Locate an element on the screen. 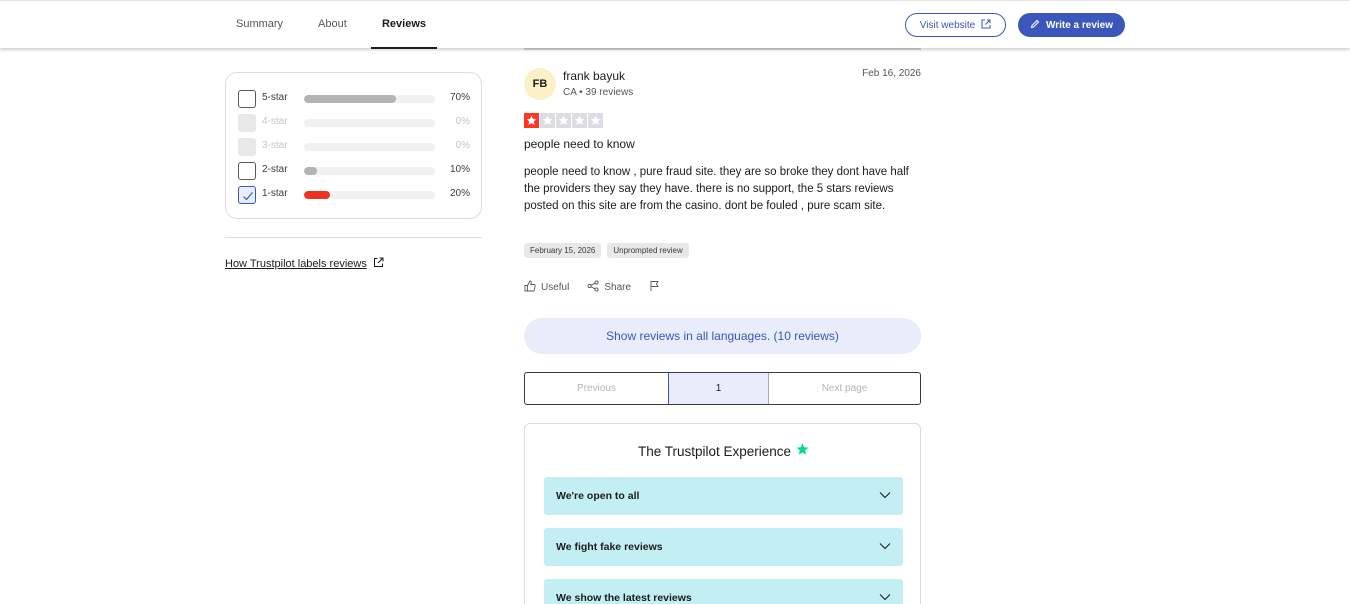 The image size is (1350, 604). filter-row-1-star: 1-star 20% is located at coordinates (354, 195).